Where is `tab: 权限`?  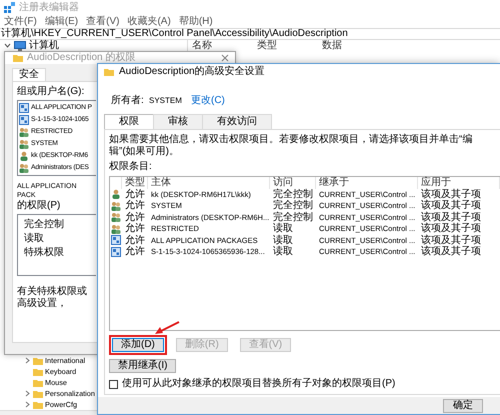 tab: 权限 is located at coordinates (129, 121).